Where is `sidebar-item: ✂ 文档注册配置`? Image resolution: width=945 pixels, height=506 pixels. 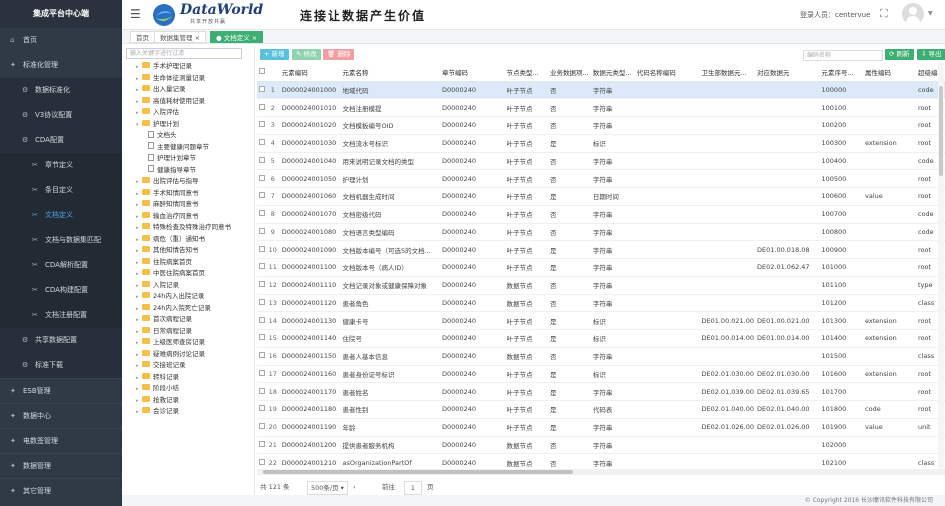
sidebar-item: ✂ 文档注册配置 is located at coordinates (61, 315).